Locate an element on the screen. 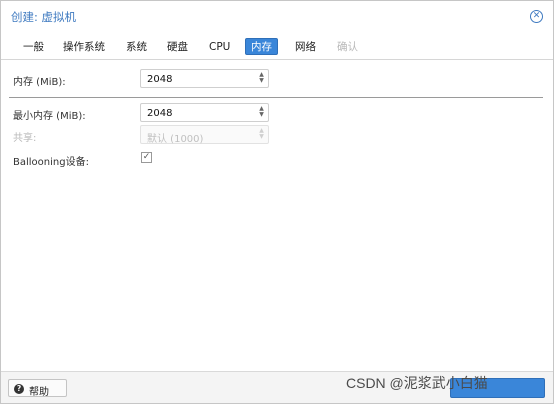 The height and width of the screenshot is (404, 554). dialog-title: 创建: 虚拟机 is located at coordinates (44, 17).